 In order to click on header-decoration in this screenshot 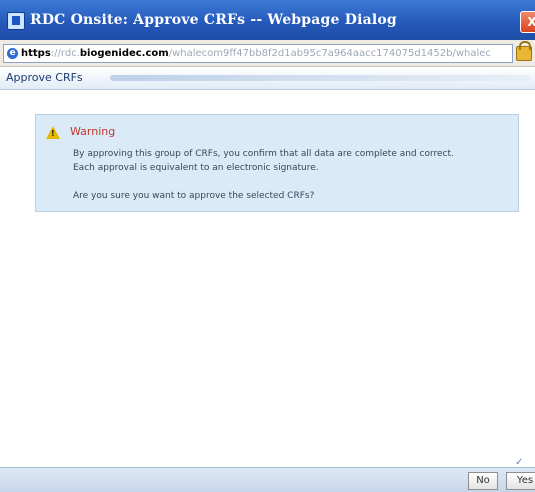, I will do `click(320, 78)`.